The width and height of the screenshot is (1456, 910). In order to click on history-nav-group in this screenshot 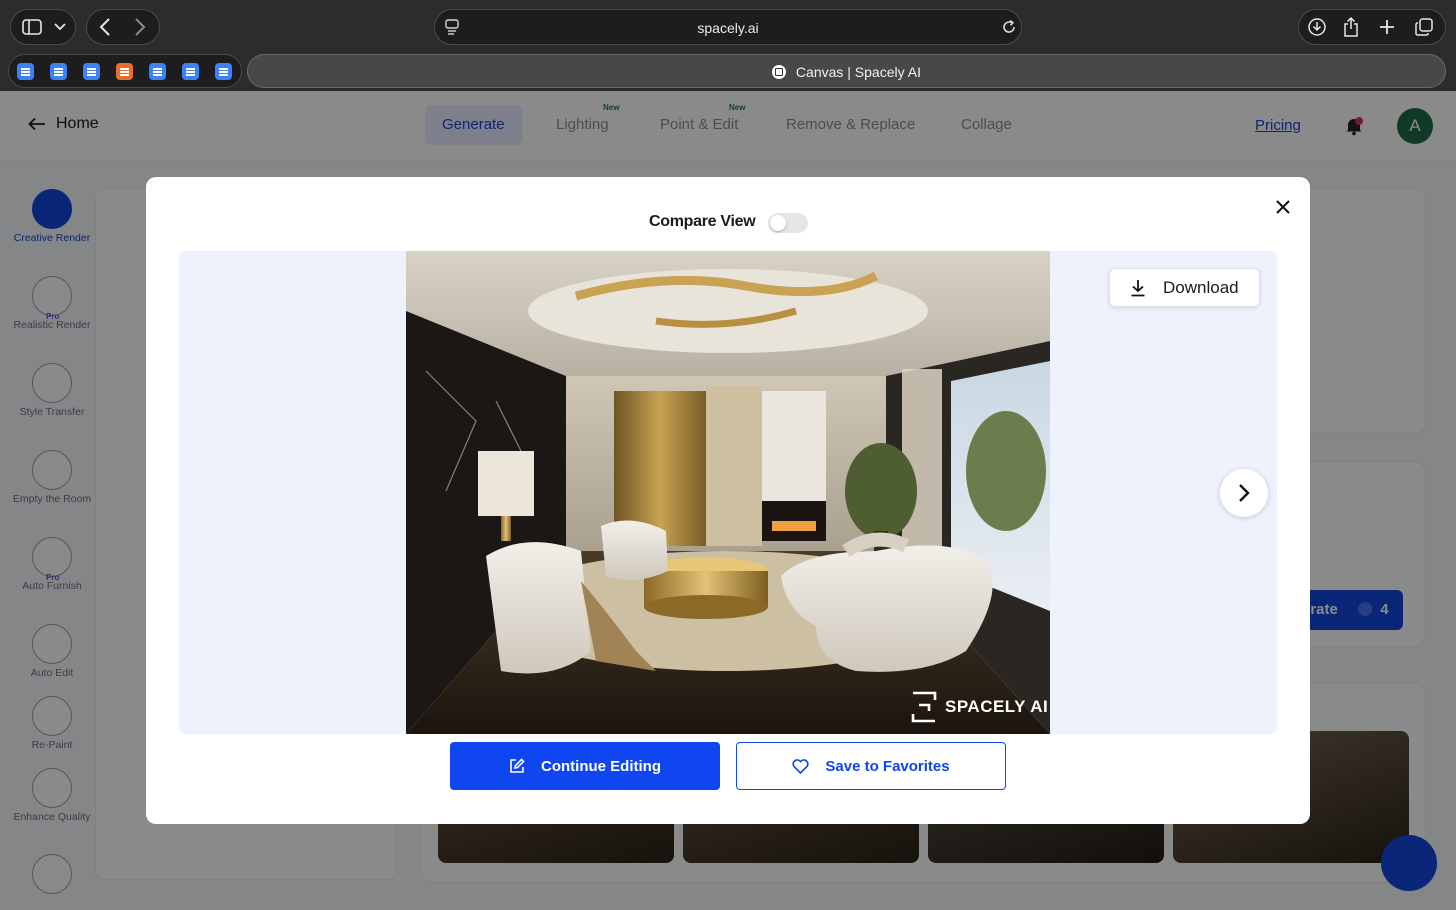, I will do `click(123, 27)`.